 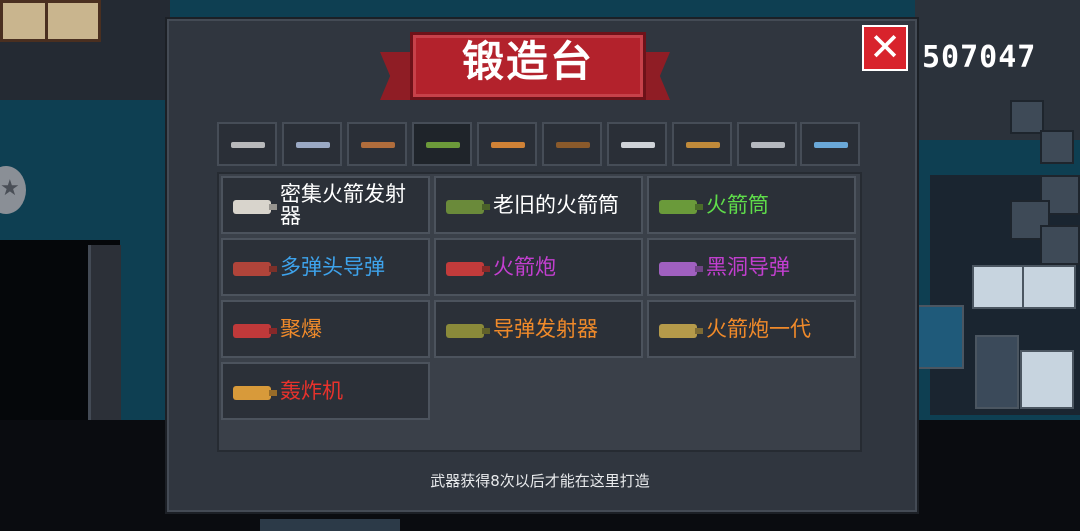 I want to click on weapon-name: 轰炸机, so click(x=311, y=391).